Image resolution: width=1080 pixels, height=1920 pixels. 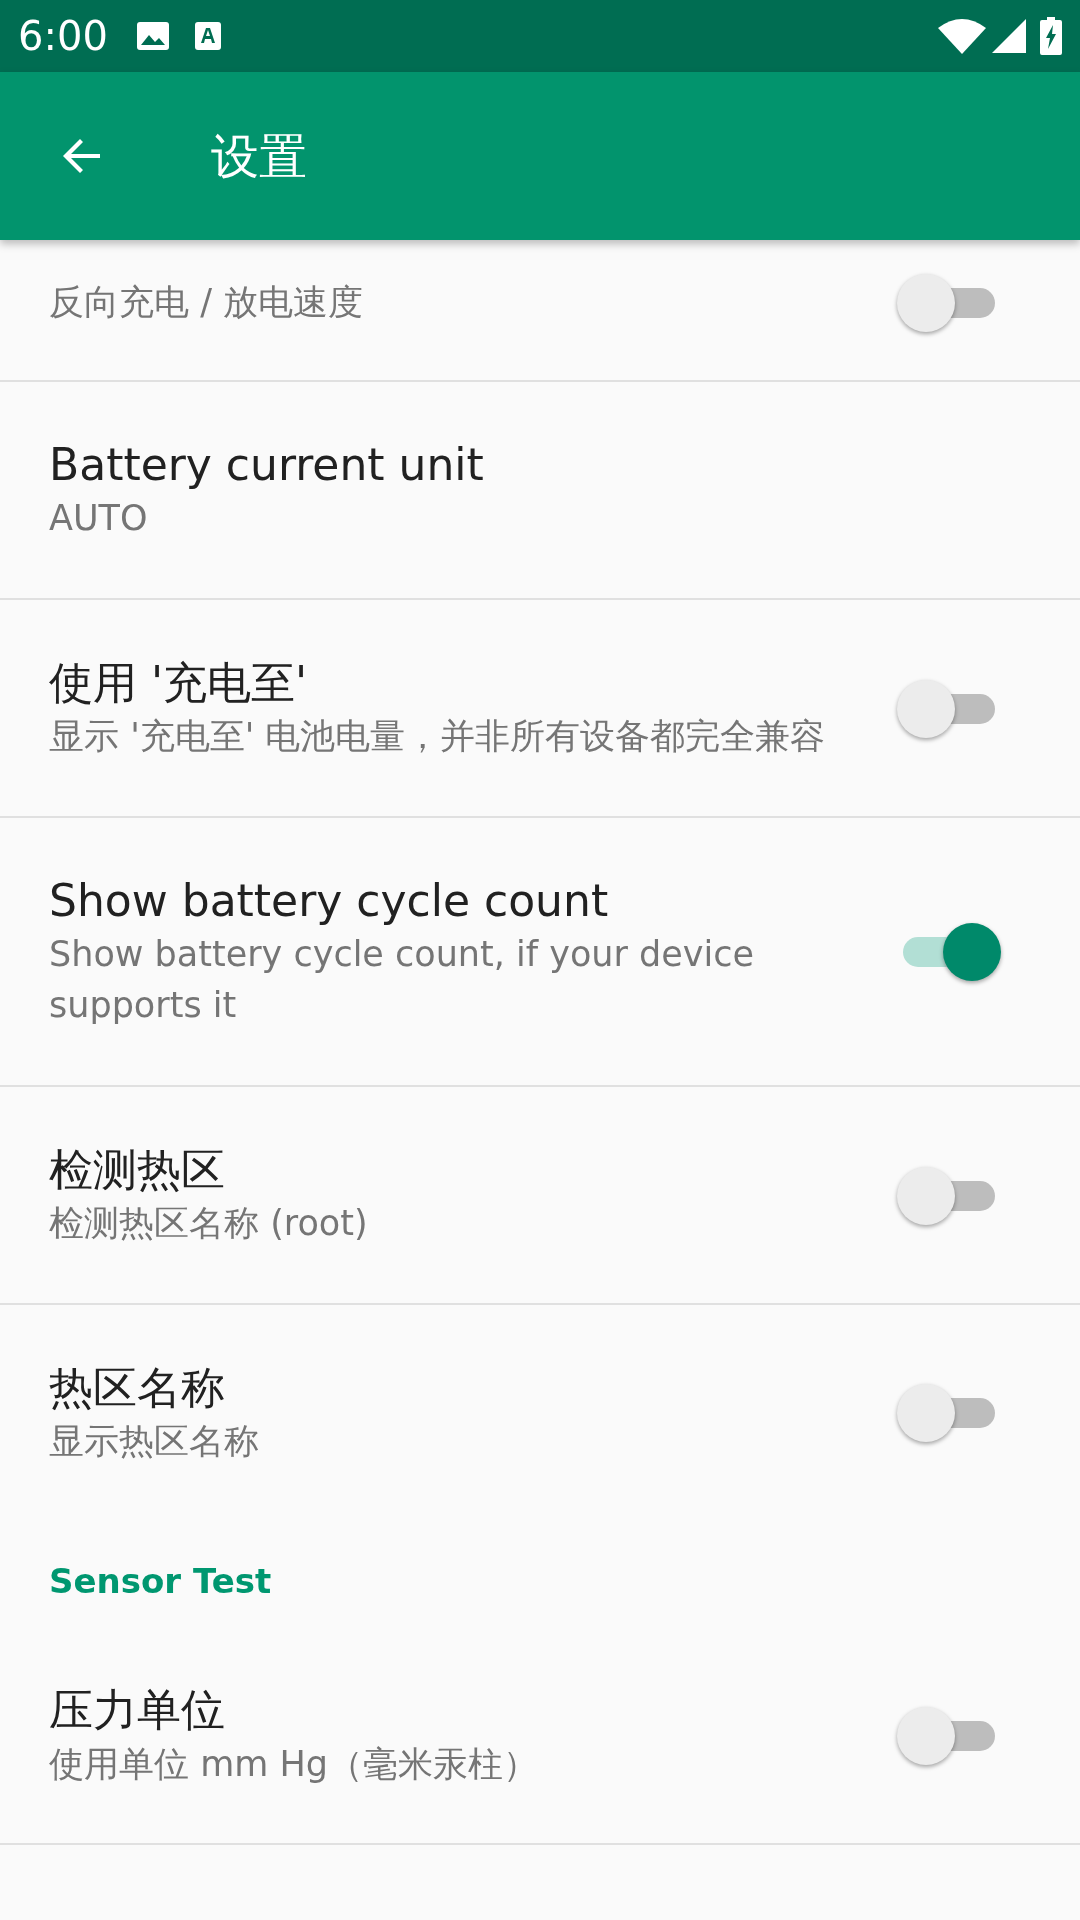 What do you see at coordinates (449, 1169) in the screenshot?
I see `setting-title: 检测热区` at bounding box center [449, 1169].